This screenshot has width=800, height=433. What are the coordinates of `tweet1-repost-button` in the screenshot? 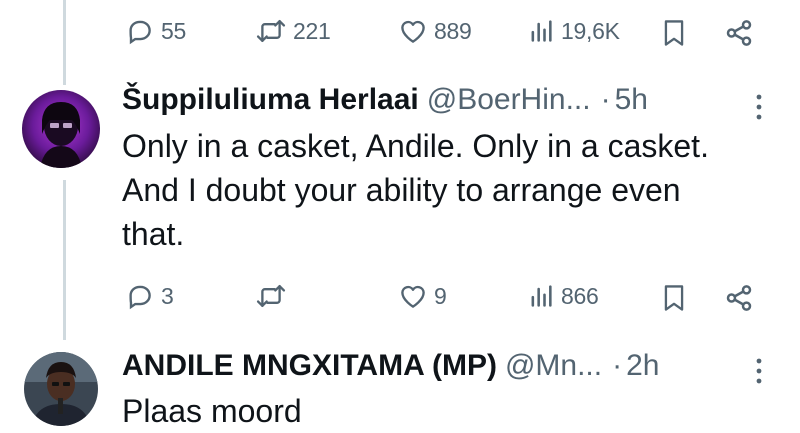 It's located at (274, 296).